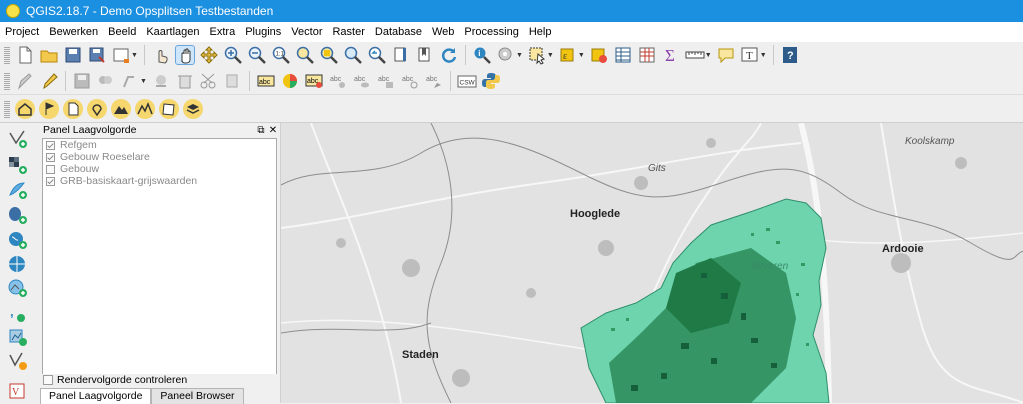  I want to click on add-delimited-text-icon: ,, so click(18, 313).